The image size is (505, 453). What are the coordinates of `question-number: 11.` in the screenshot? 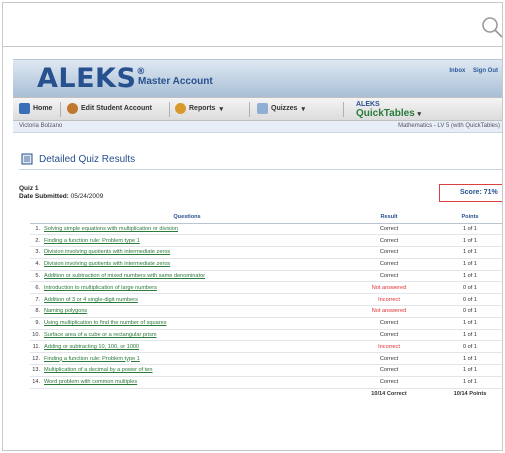 It's located at (37, 347).